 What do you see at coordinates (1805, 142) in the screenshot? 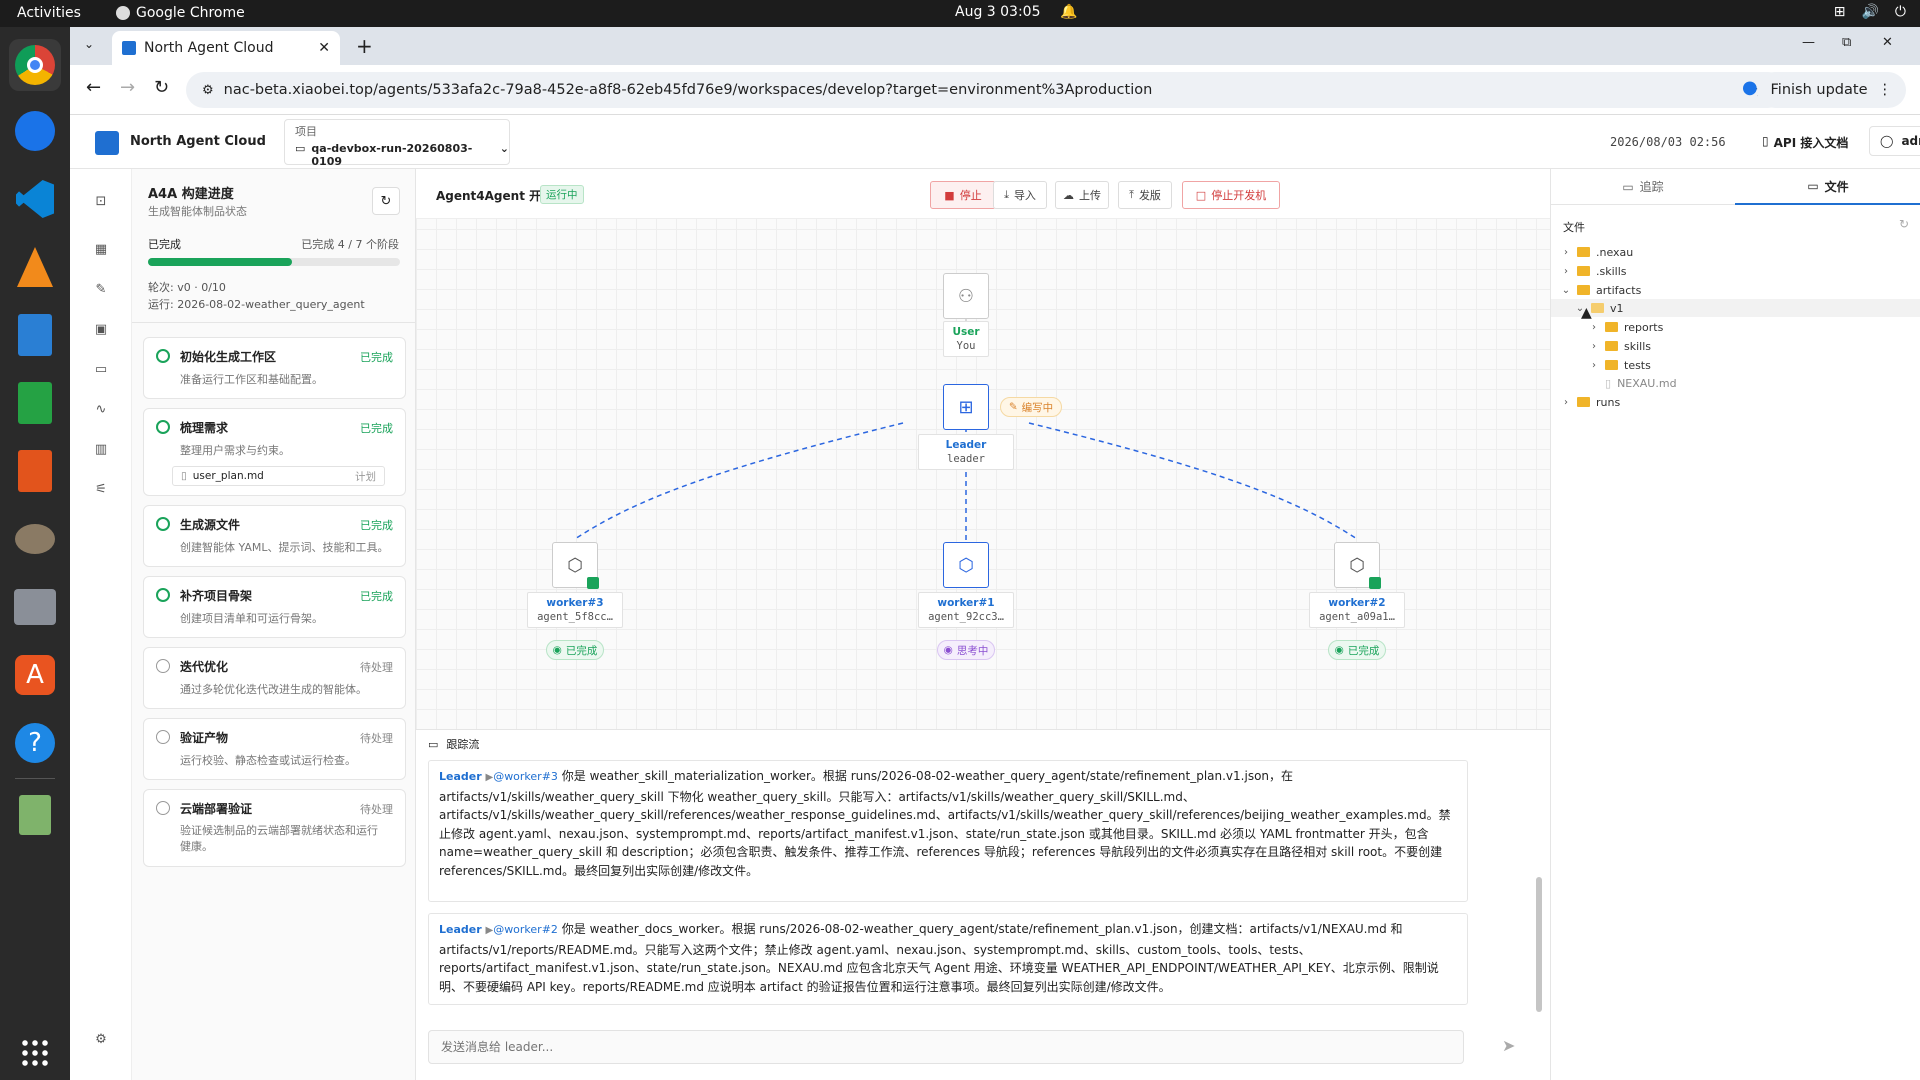
I see `api-docs-link: ▯ API 接入文档` at bounding box center [1805, 142].